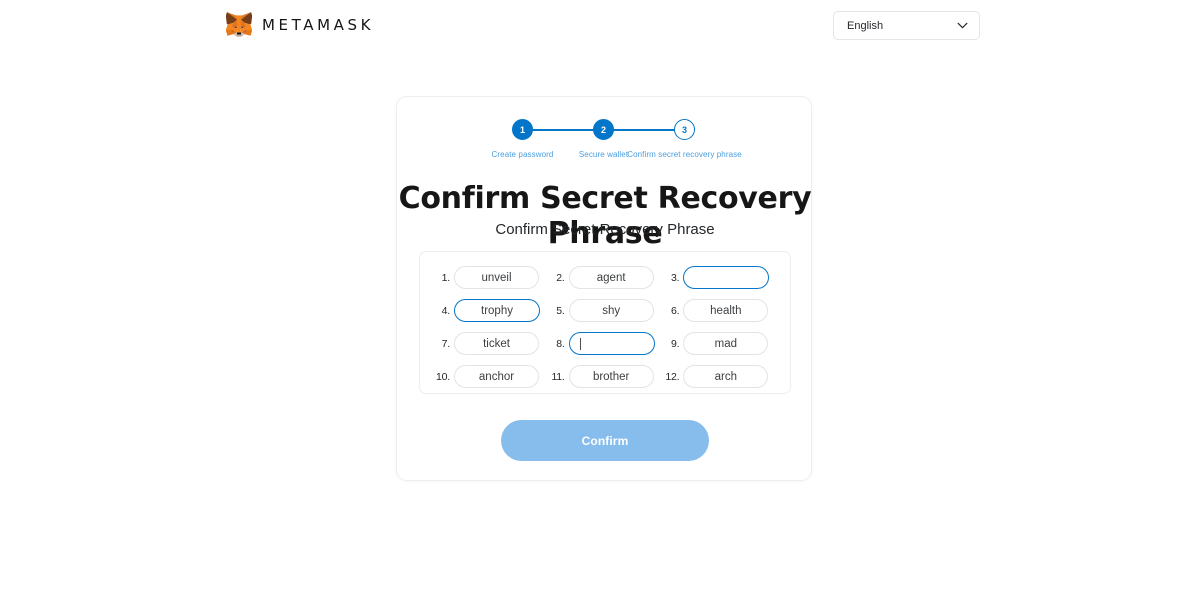 This screenshot has height=600, width=1200. I want to click on seed-word-cell-4: 4. trophy, so click(490, 310).